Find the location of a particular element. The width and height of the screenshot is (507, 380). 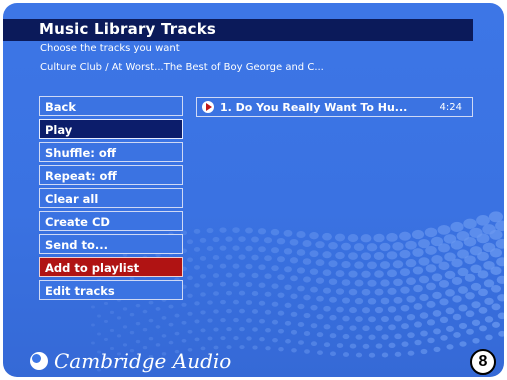

add-to-playlist-button: Add to playlist is located at coordinates (111, 267).